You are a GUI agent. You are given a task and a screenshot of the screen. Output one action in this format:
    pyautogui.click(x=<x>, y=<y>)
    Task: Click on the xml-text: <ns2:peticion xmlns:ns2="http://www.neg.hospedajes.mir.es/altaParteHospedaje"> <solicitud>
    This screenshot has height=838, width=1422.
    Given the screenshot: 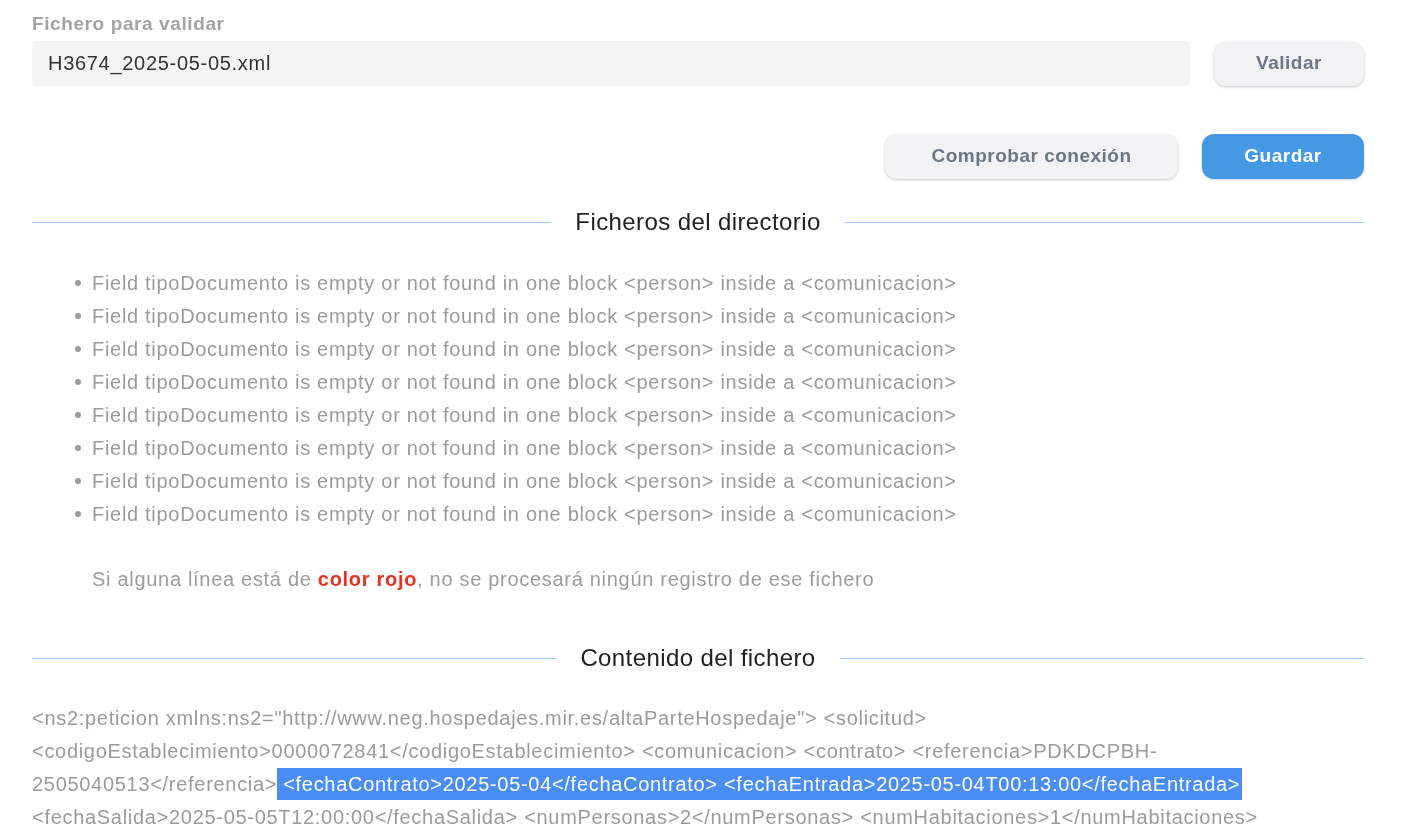 What is the action you would take?
    pyautogui.click(x=479, y=718)
    